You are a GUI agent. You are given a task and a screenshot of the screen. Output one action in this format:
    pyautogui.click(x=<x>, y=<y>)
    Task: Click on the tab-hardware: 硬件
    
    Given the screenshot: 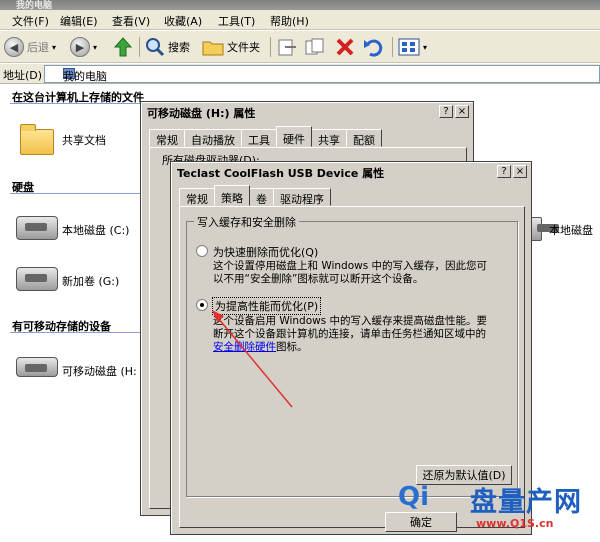 What is the action you would take?
    pyautogui.click(x=294, y=136)
    